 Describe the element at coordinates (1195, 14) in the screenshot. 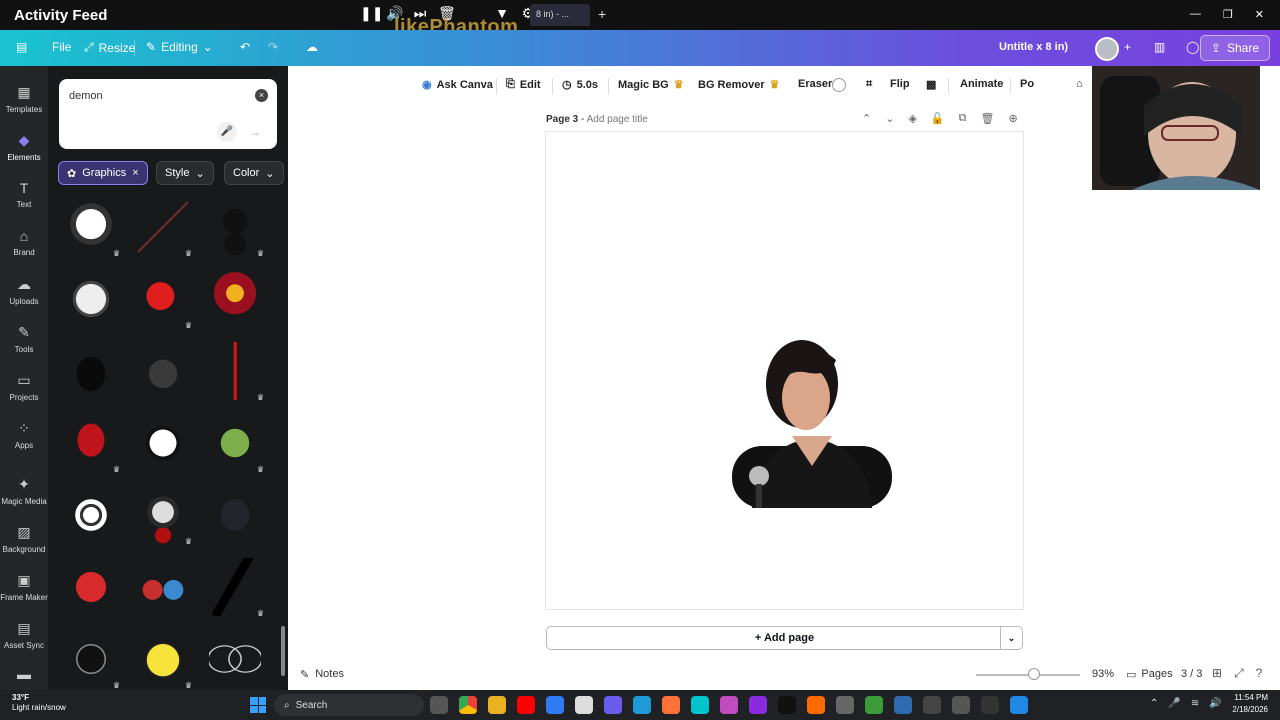

I see `minimize-icon: —` at that location.